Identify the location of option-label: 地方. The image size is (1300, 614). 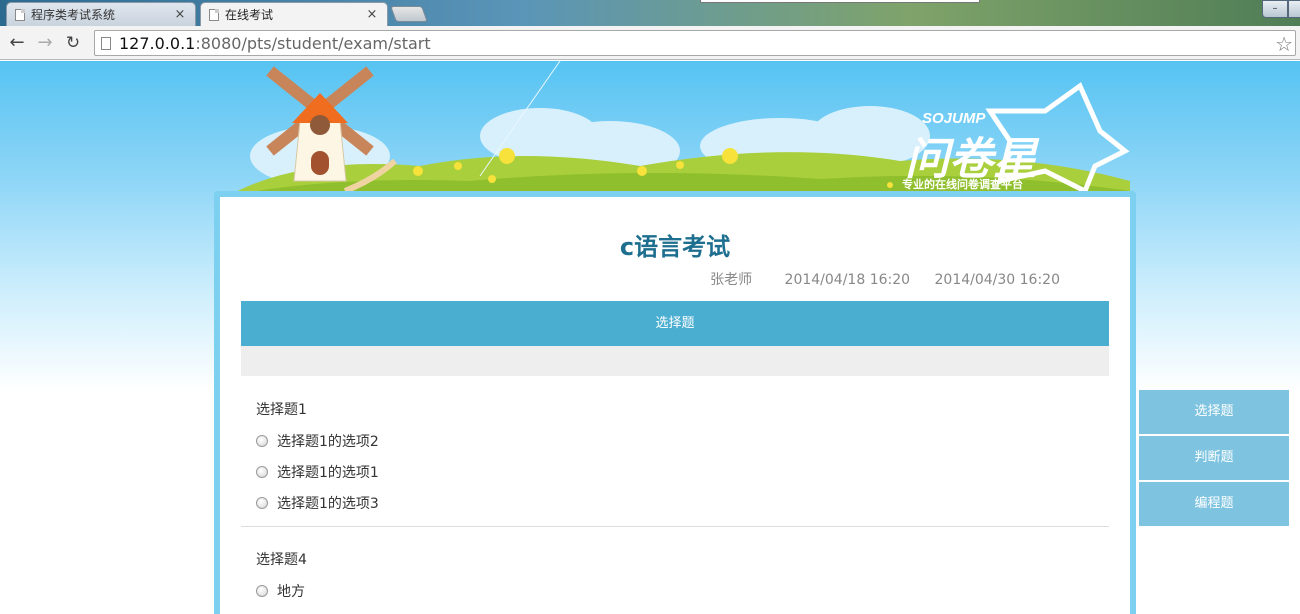
(291, 592).